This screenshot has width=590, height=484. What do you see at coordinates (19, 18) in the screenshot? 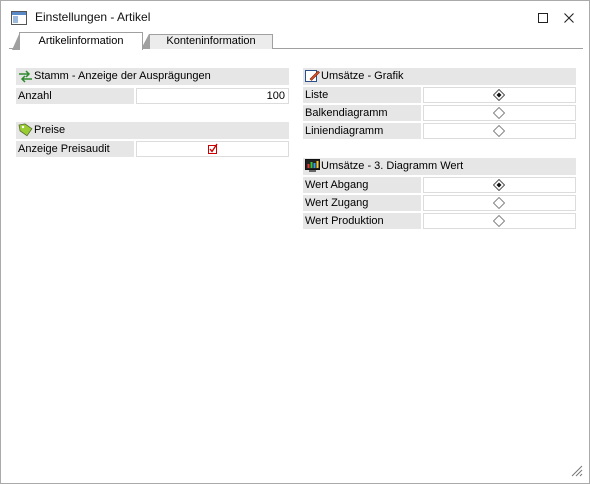
I see `app-window-icon` at bounding box center [19, 18].